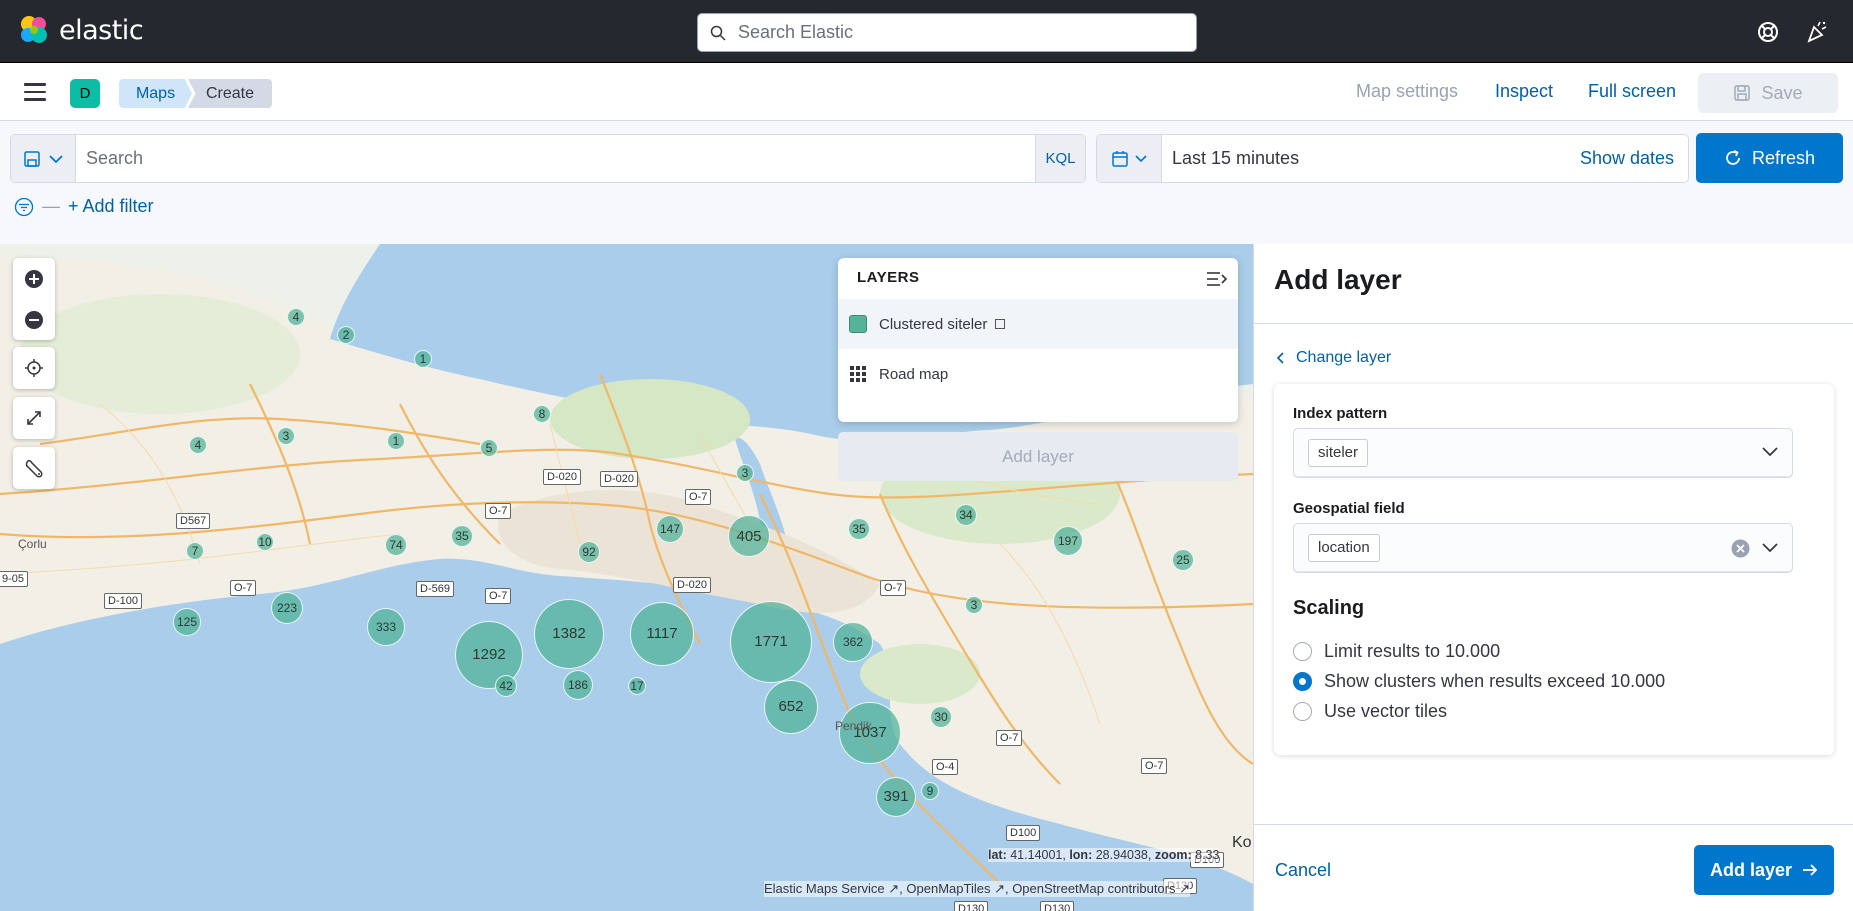  What do you see at coordinates (941, 717) in the screenshot?
I see `cluster-bubble: 30` at bounding box center [941, 717].